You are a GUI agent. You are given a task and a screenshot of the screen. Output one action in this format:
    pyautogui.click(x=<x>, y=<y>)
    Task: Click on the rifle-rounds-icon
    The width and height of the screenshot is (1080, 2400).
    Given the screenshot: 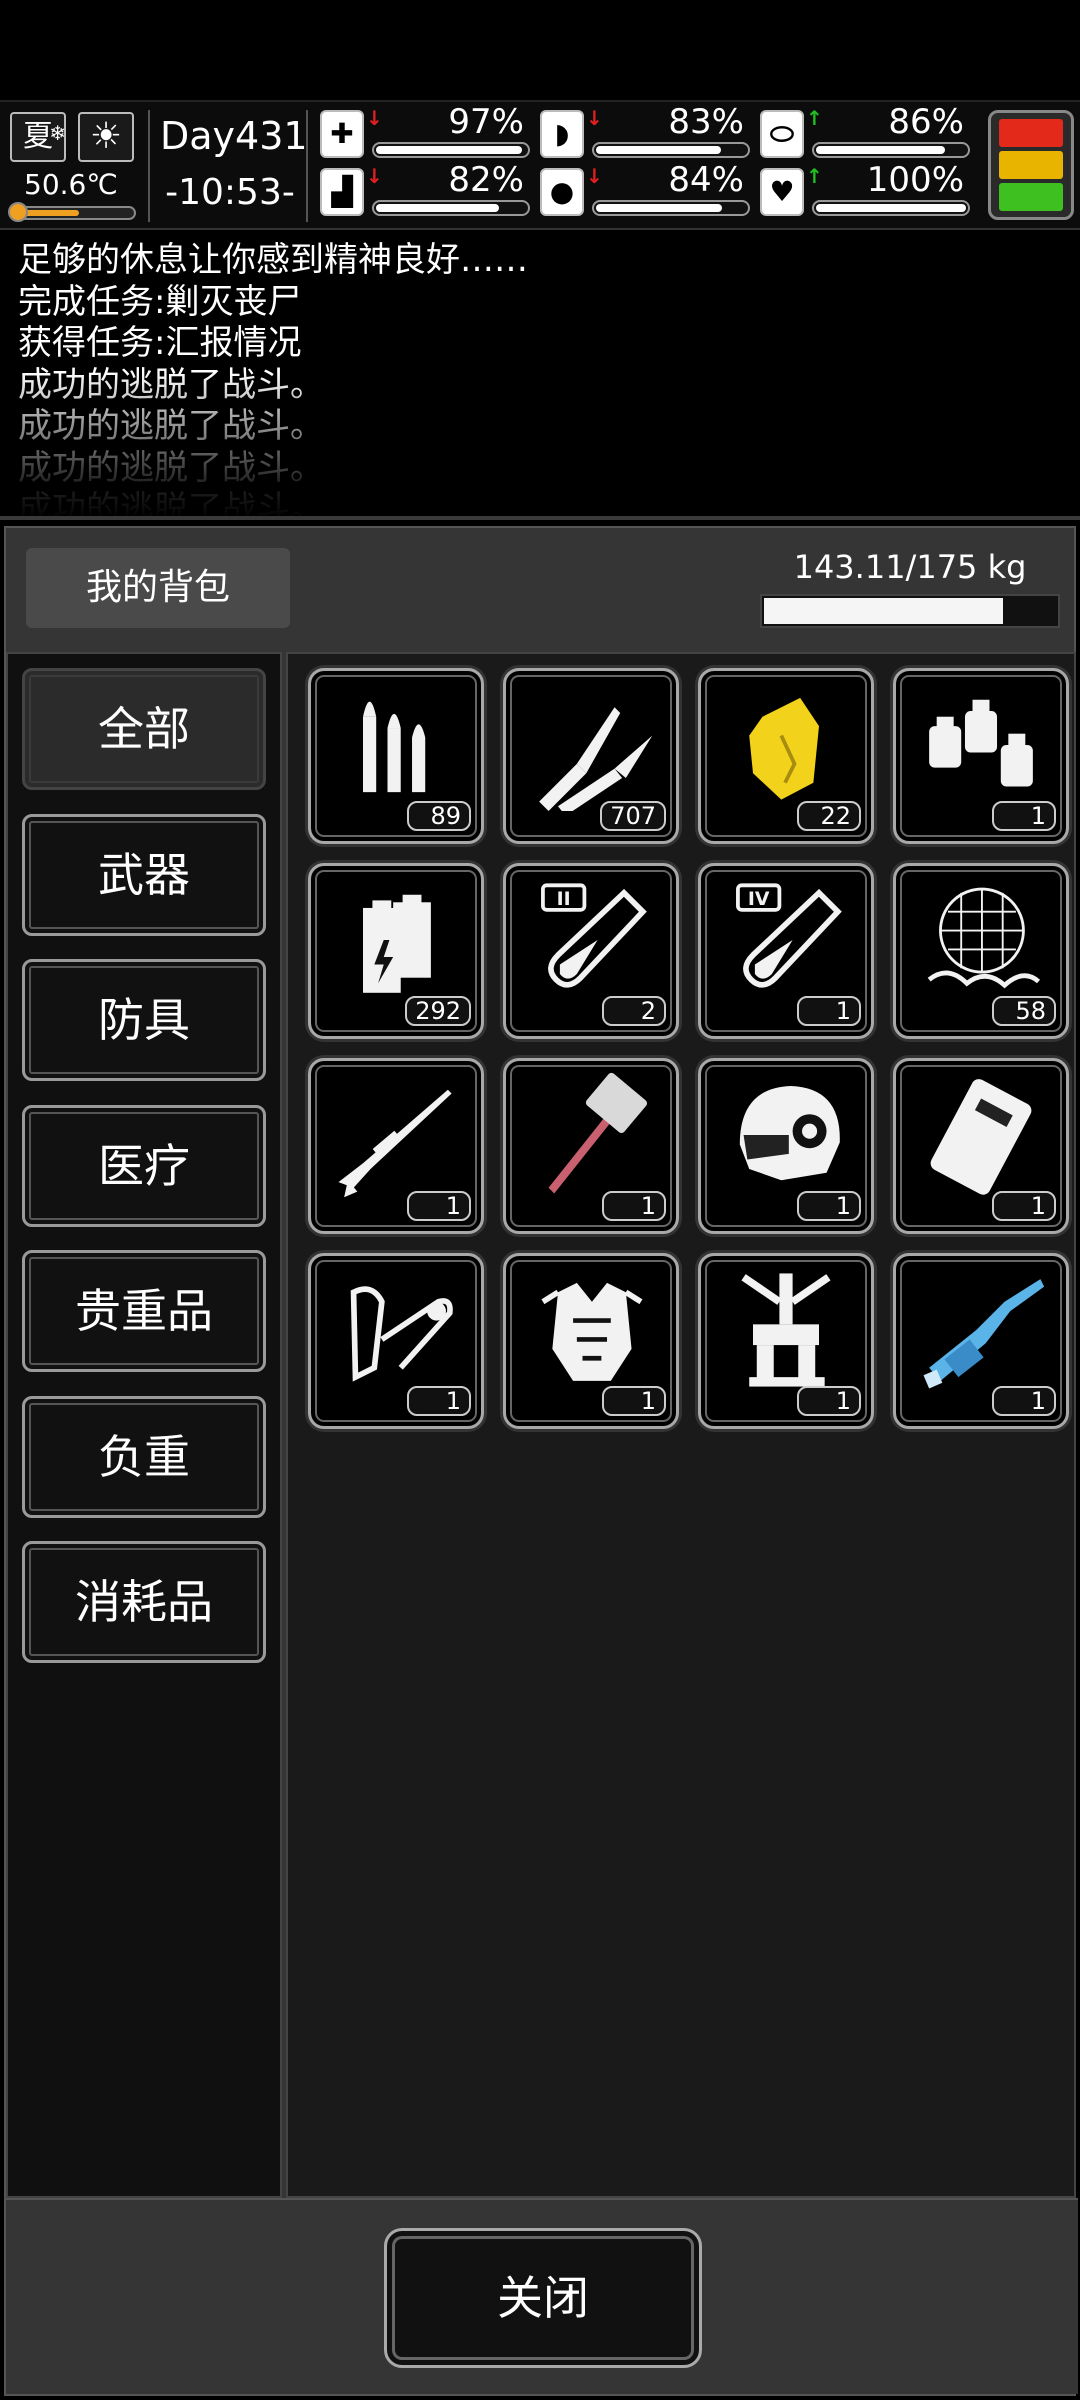 What is the action you would take?
    pyautogui.click(x=596, y=759)
    